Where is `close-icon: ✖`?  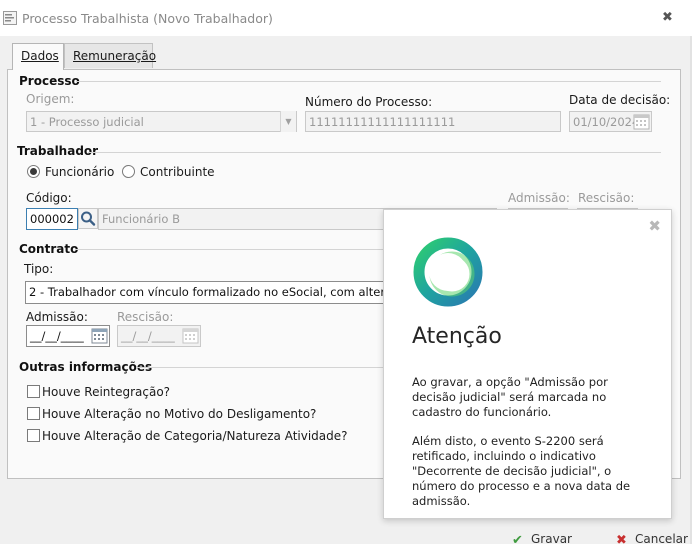 close-icon: ✖ is located at coordinates (654, 226).